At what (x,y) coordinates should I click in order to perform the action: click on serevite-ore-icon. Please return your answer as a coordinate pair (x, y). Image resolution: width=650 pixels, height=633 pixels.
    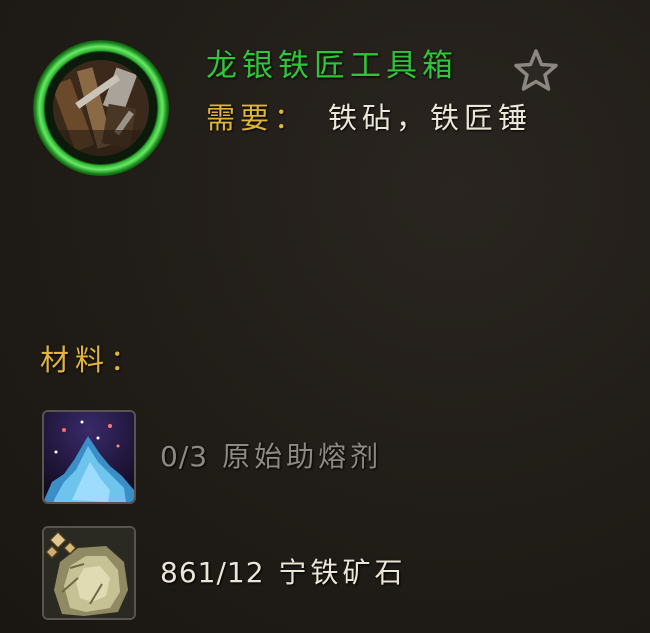
    Looking at the image, I should click on (89, 573).